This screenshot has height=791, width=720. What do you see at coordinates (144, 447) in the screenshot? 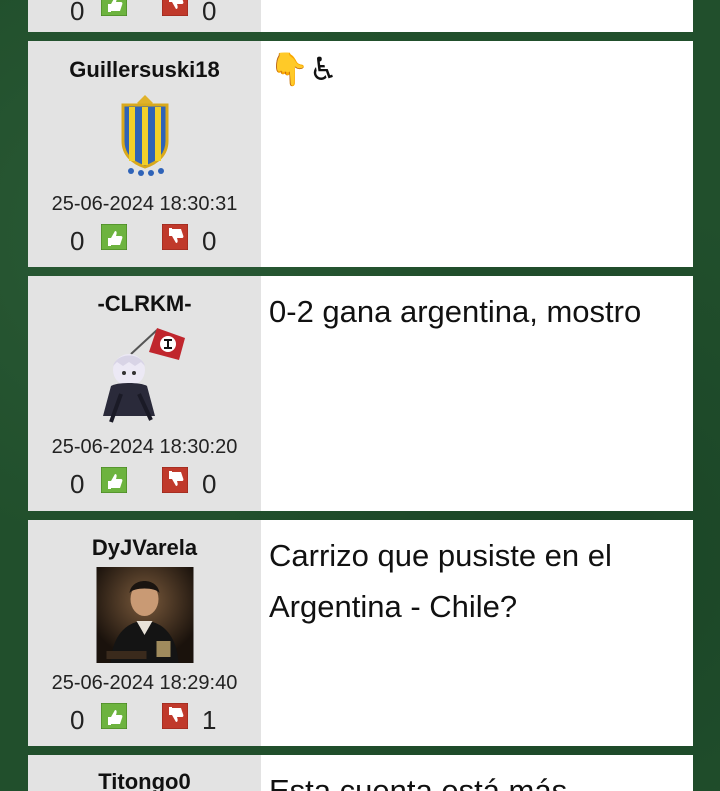
I see `post-date: 25-06-2024 18:30:20` at bounding box center [144, 447].